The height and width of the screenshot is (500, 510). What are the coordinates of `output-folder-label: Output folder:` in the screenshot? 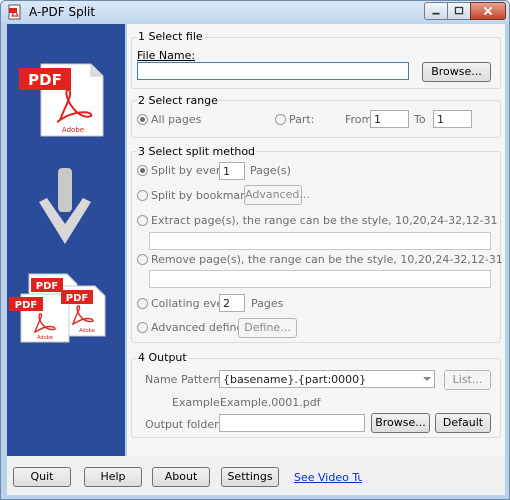 It's located at (184, 424).